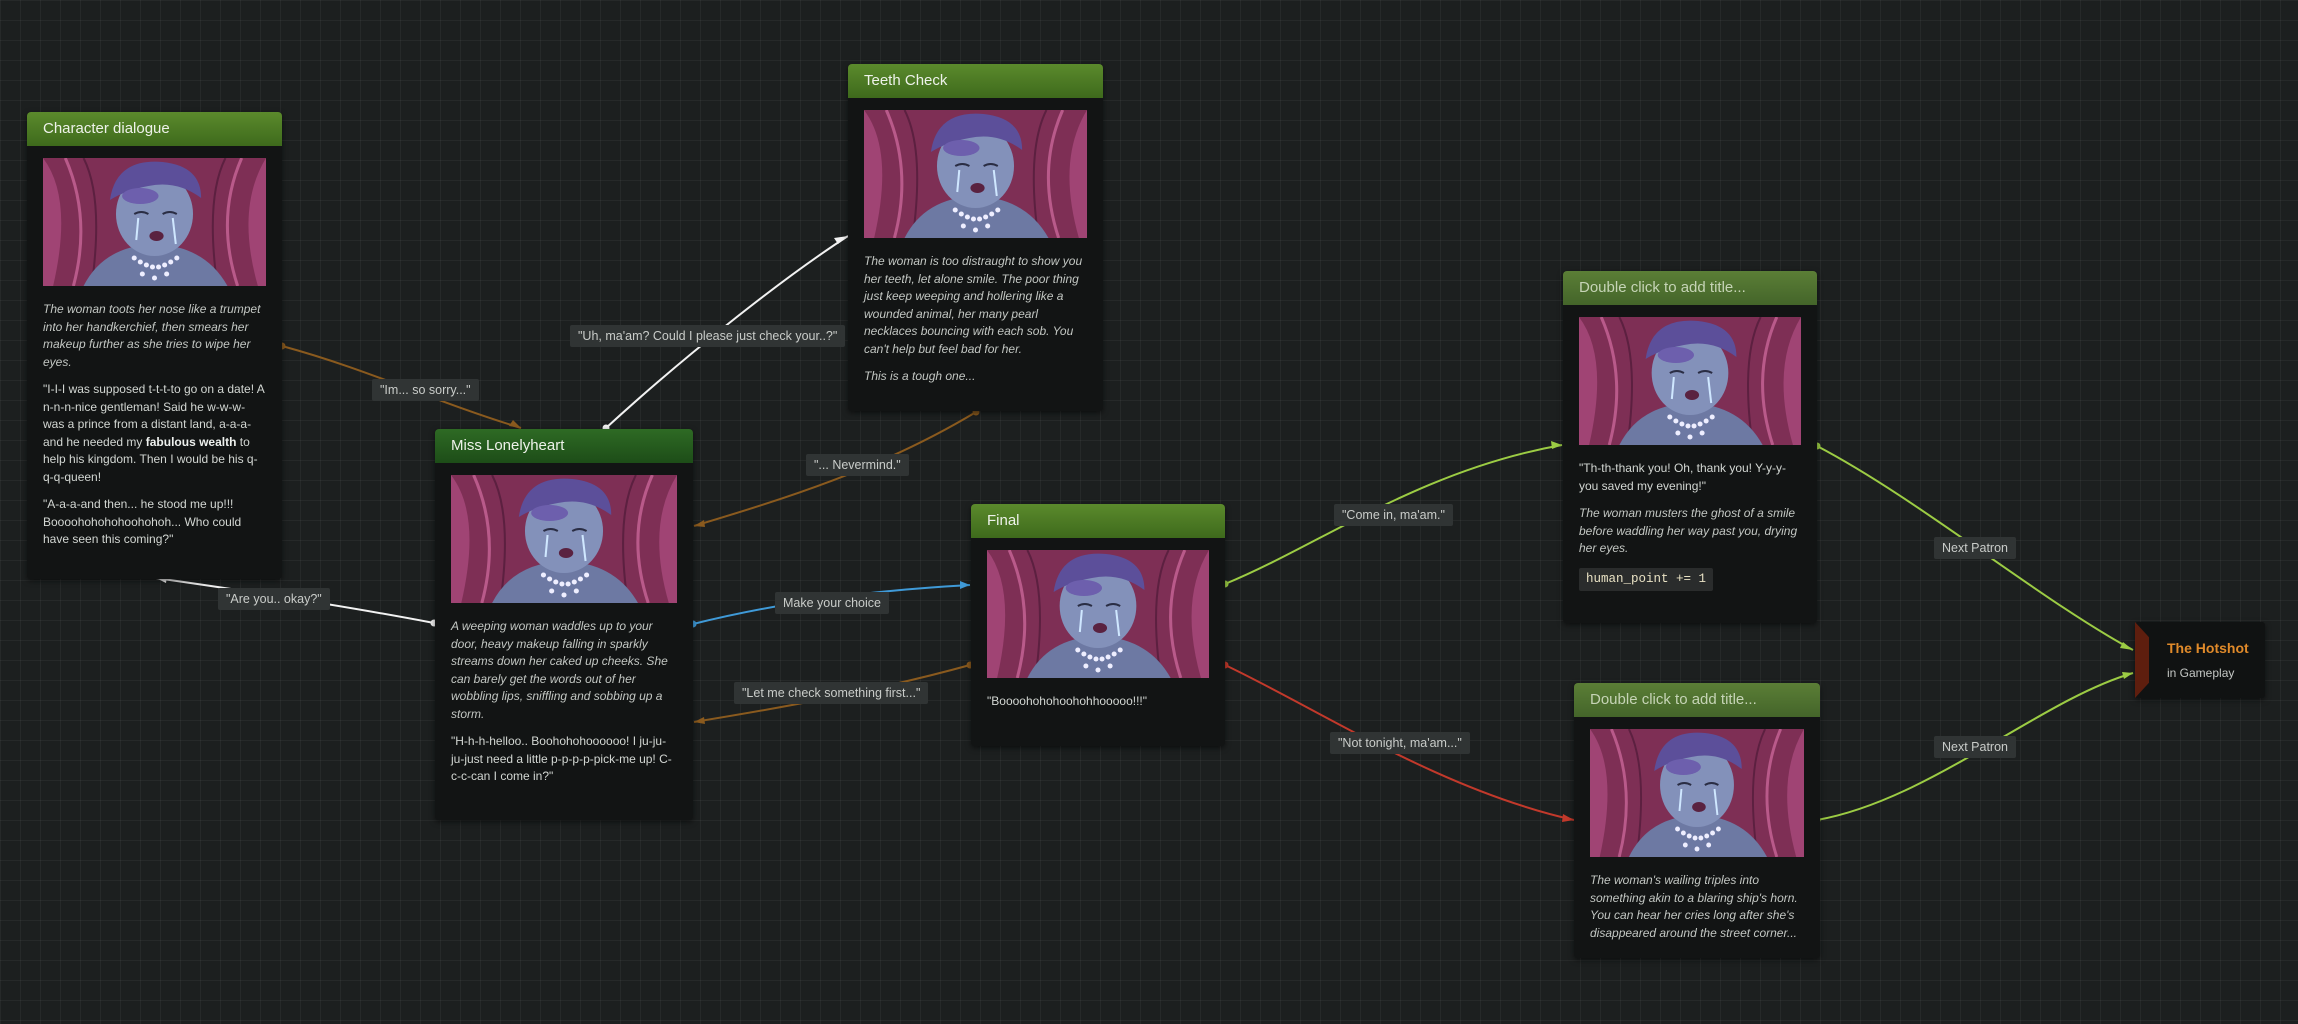 Image resolution: width=2298 pixels, height=1024 pixels. What do you see at coordinates (2208, 648) in the screenshot?
I see `hotshot-title: The Hotshot` at bounding box center [2208, 648].